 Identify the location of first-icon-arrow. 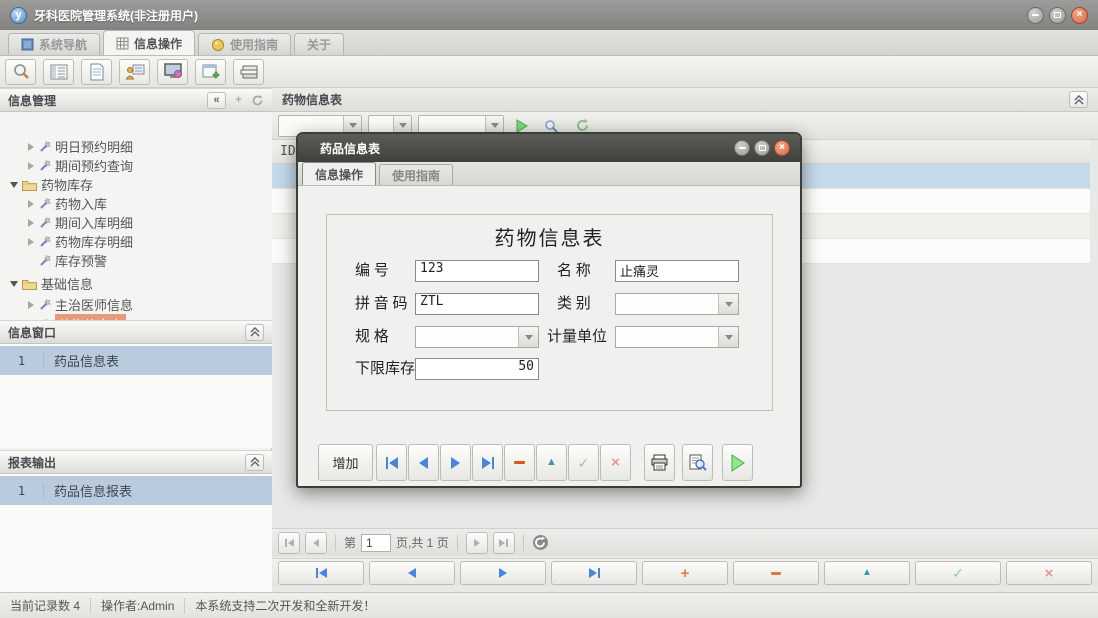
(290, 542).